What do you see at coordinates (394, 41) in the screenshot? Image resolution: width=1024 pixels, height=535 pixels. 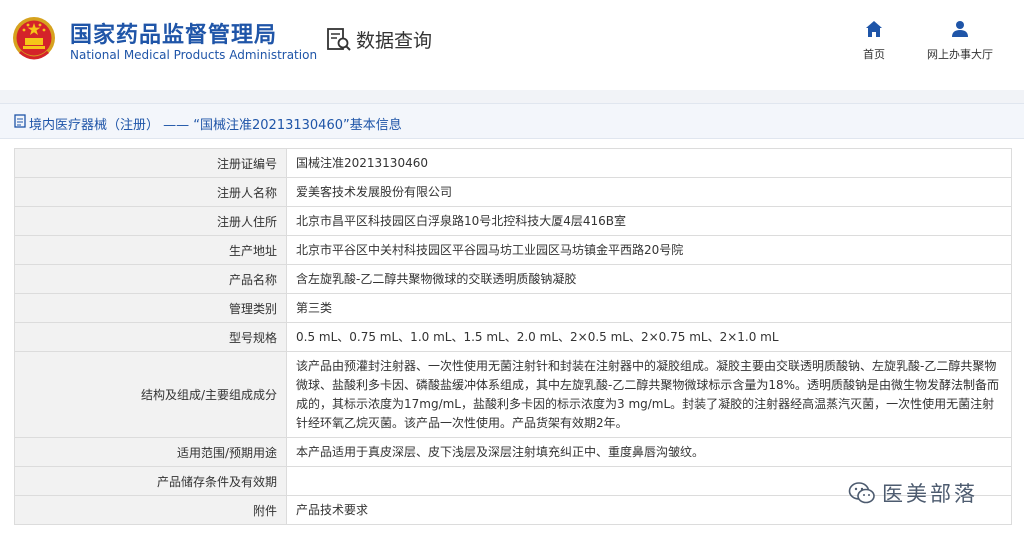 I see `data-query-label: 数据查询` at bounding box center [394, 41].